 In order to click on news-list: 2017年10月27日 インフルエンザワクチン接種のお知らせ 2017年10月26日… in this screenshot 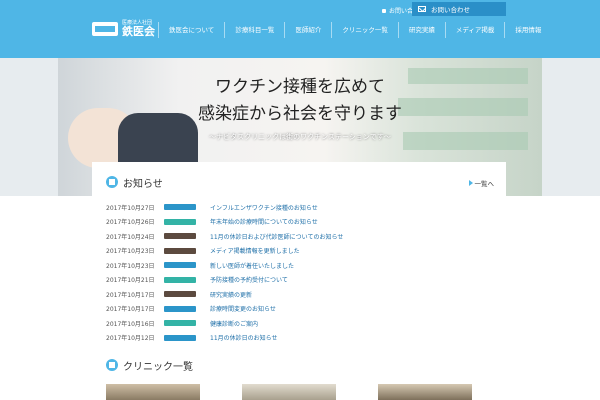, I will do `click(224, 272)`.